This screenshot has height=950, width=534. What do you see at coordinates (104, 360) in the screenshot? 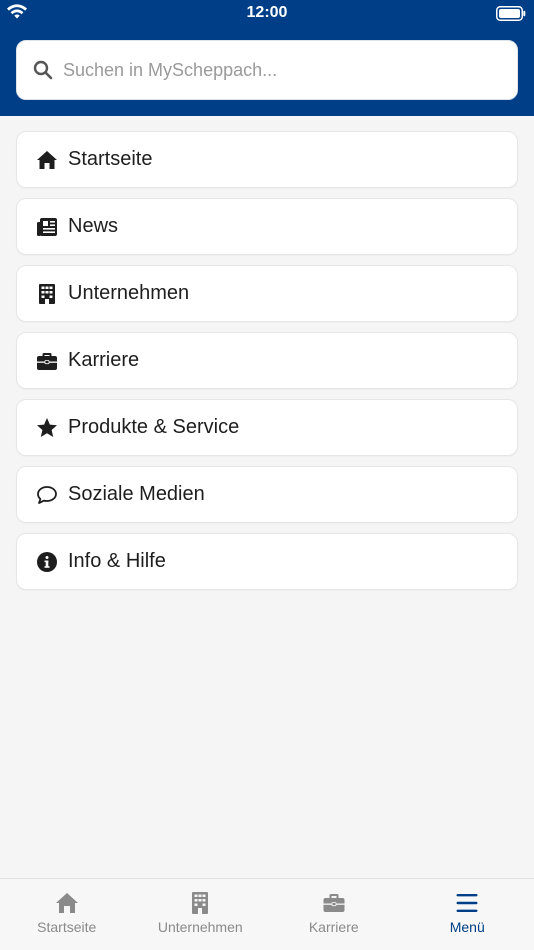
I see `menu-item-label: Karriere` at bounding box center [104, 360].